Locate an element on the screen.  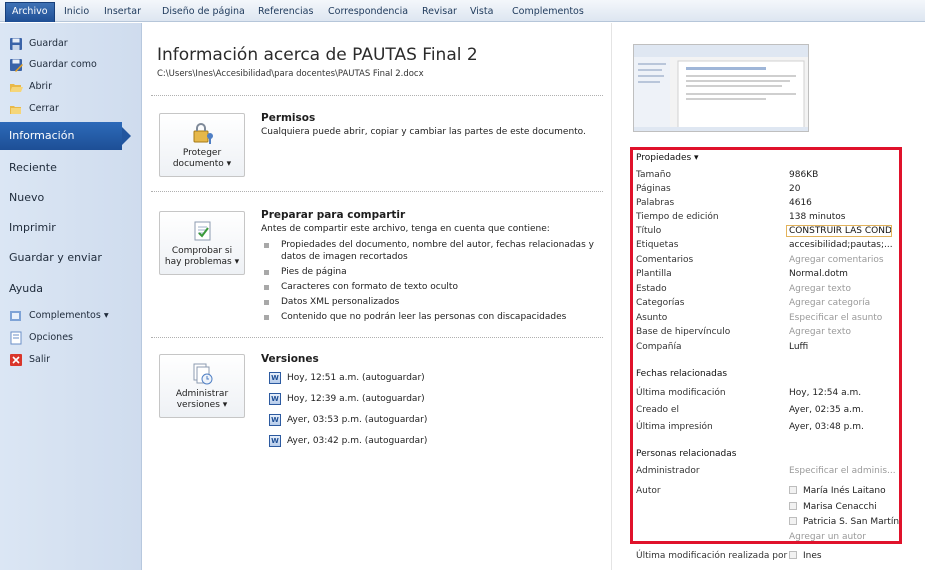
people-section-title: Personas relacionadas is located at coordinates (686, 454).